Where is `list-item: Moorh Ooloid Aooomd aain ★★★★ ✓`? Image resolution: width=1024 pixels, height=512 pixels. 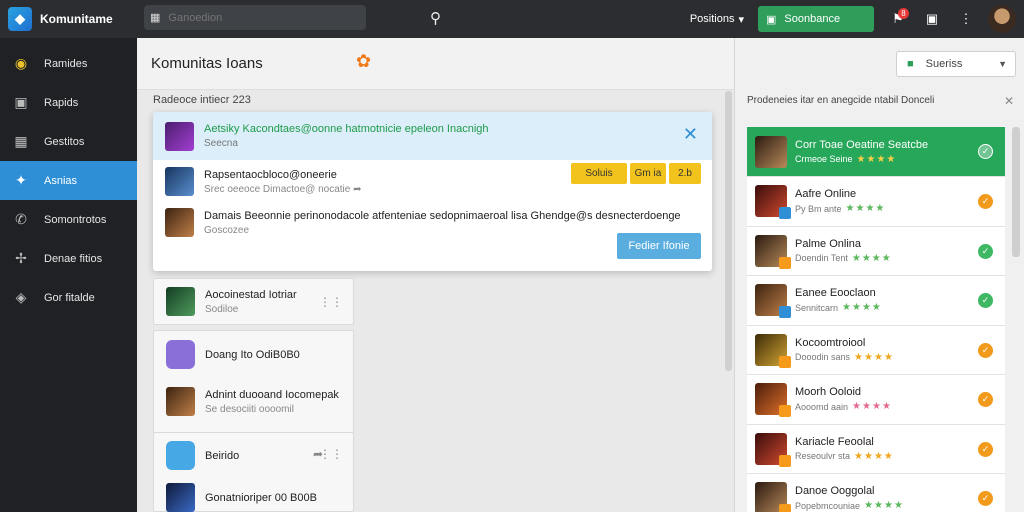 list-item: Moorh Ooloid Aooomd aain ★★★★ ✓ is located at coordinates (876, 400).